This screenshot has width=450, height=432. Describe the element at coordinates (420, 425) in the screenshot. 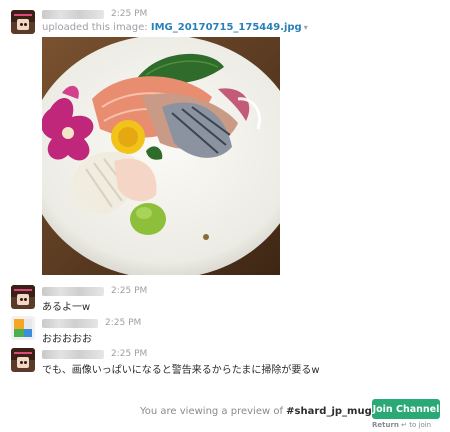

I see `hint-text: to join` at that location.